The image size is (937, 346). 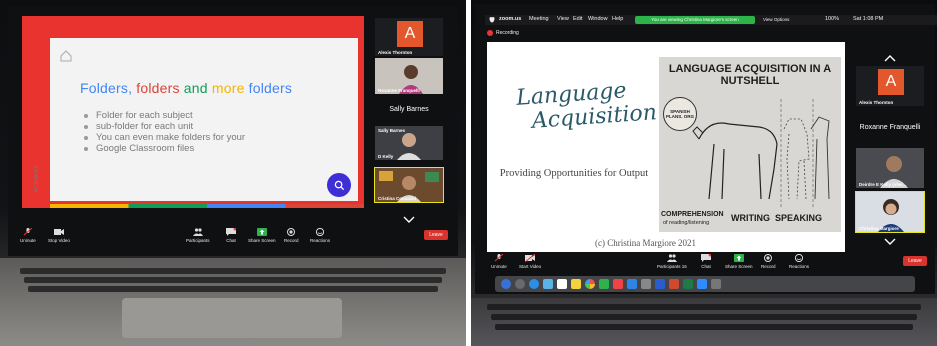 What do you see at coordinates (198, 235) in the screenshot?
I see `participants-button: Participants` at bounding box center [198, 235].